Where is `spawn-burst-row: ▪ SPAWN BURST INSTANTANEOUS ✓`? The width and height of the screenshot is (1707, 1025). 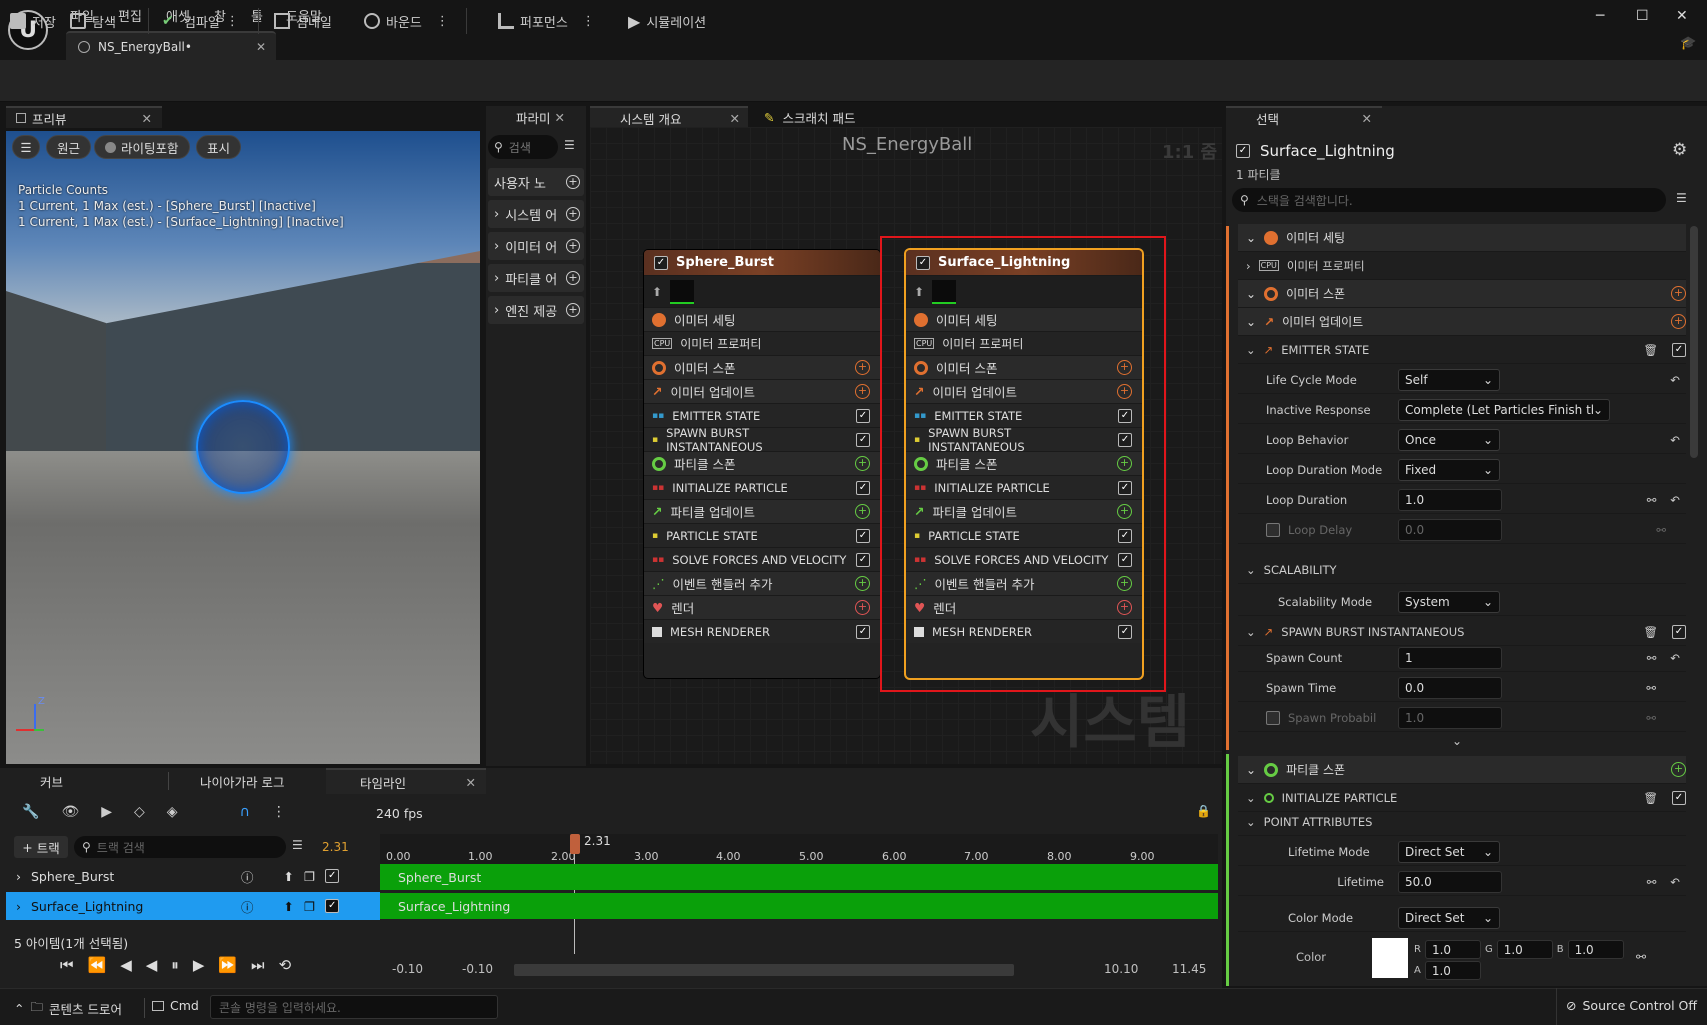
spawn-burst-row: ▪ SPAWN BURST INSTANTANEOUS ✓ is located at coordinates (762, 440).